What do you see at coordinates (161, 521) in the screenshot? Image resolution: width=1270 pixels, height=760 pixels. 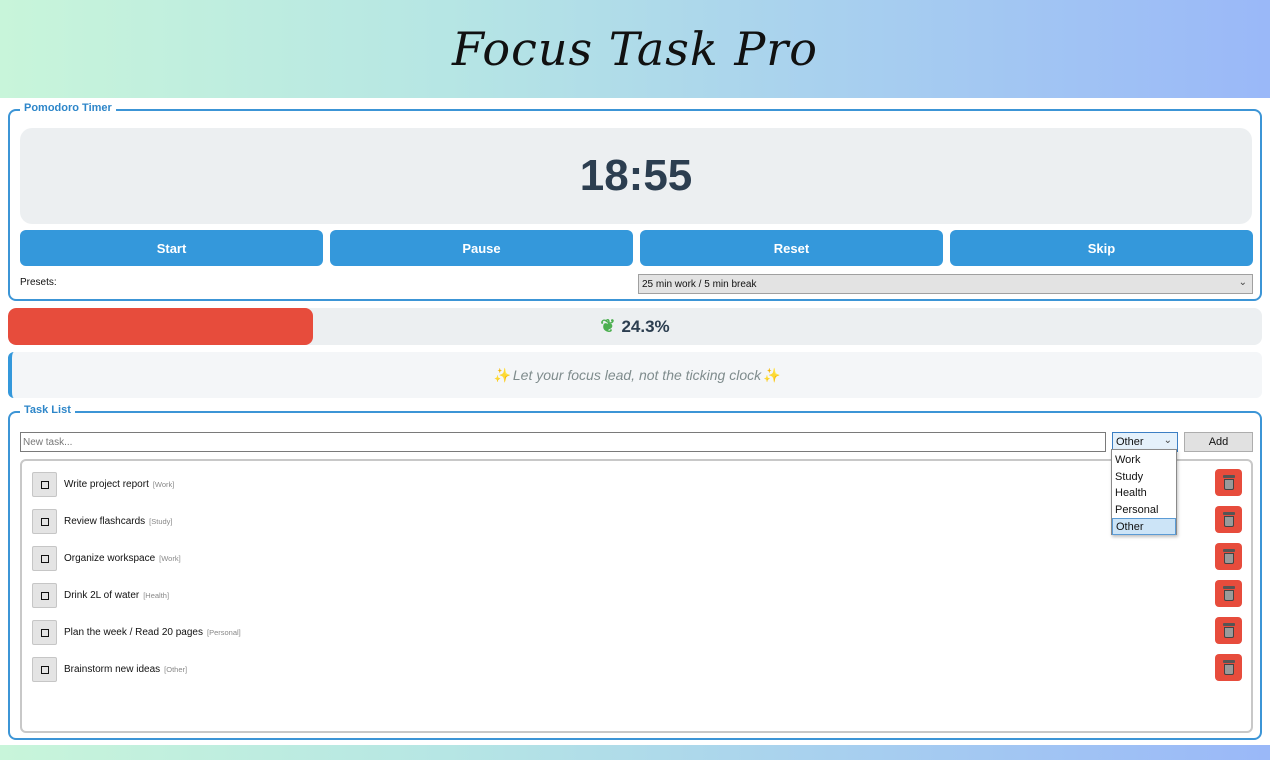 I see `task-category: [Study]` at bounding box center [161, 521].